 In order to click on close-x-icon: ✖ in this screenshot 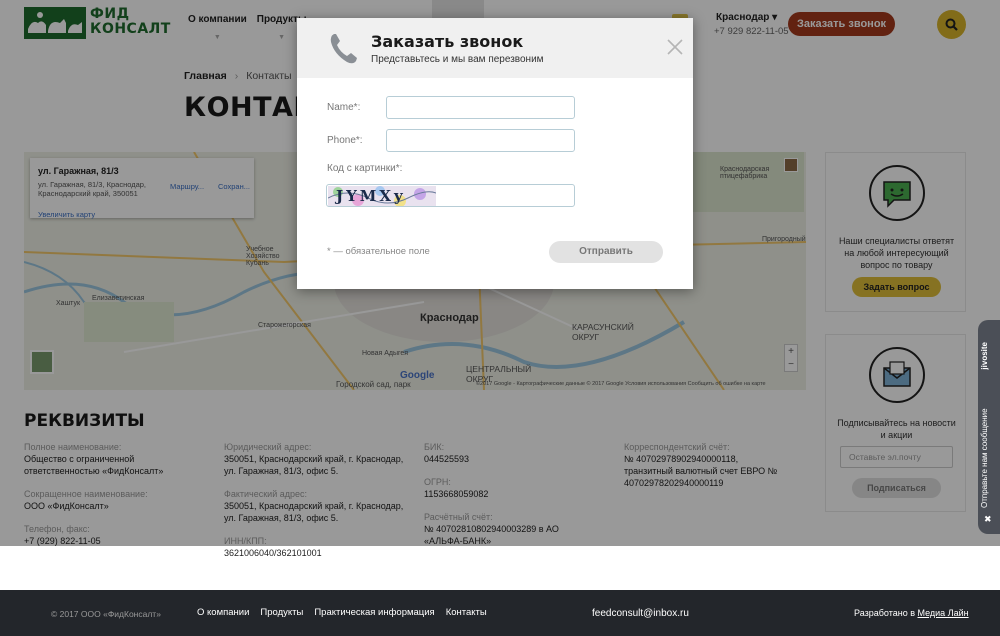, I will do `click(989, 519)`.